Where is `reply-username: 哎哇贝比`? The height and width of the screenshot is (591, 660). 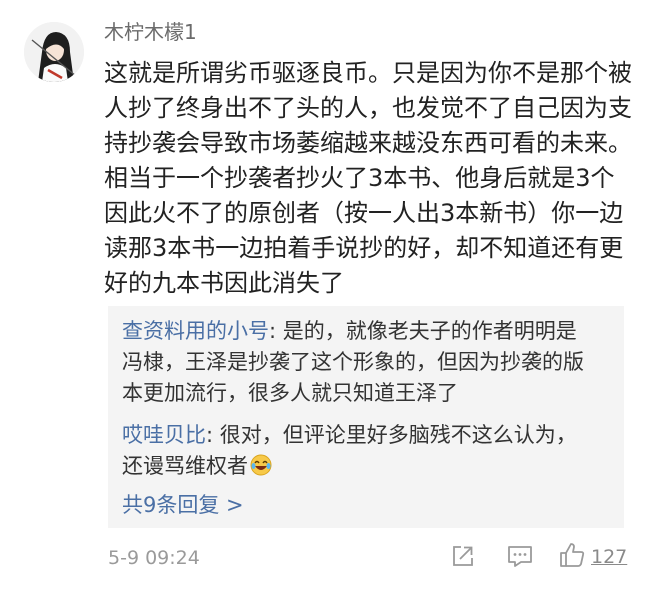 reply-username: 哎哇贝比 is located at coordinates (164, 435).